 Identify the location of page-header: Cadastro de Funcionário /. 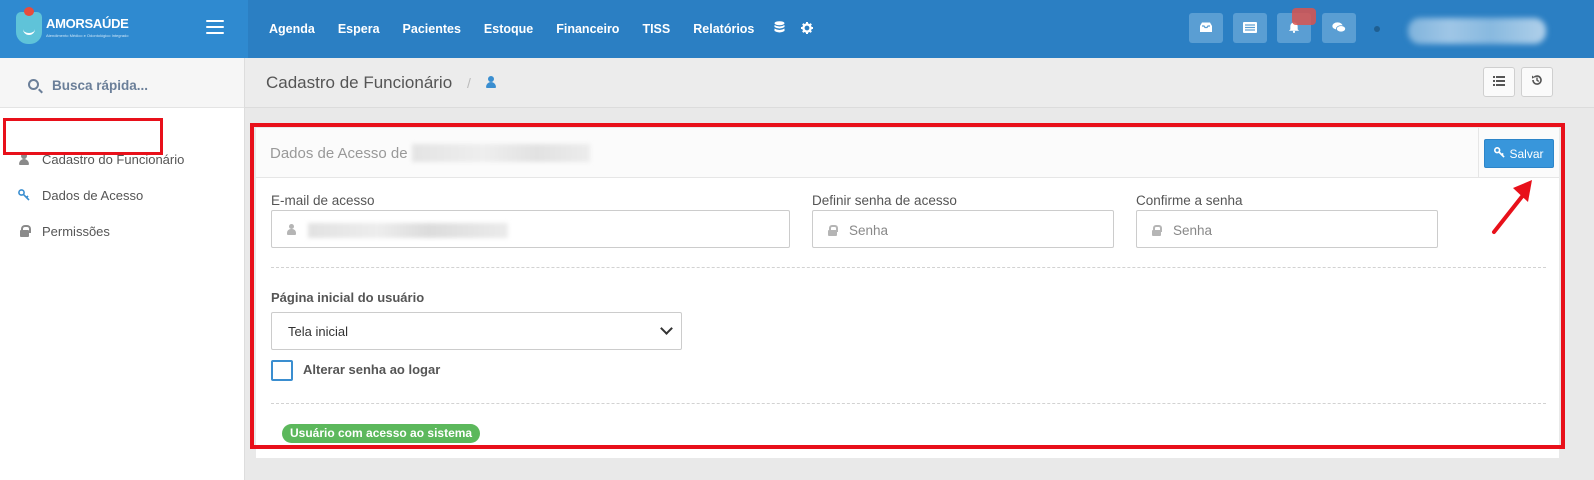
(919, 83).